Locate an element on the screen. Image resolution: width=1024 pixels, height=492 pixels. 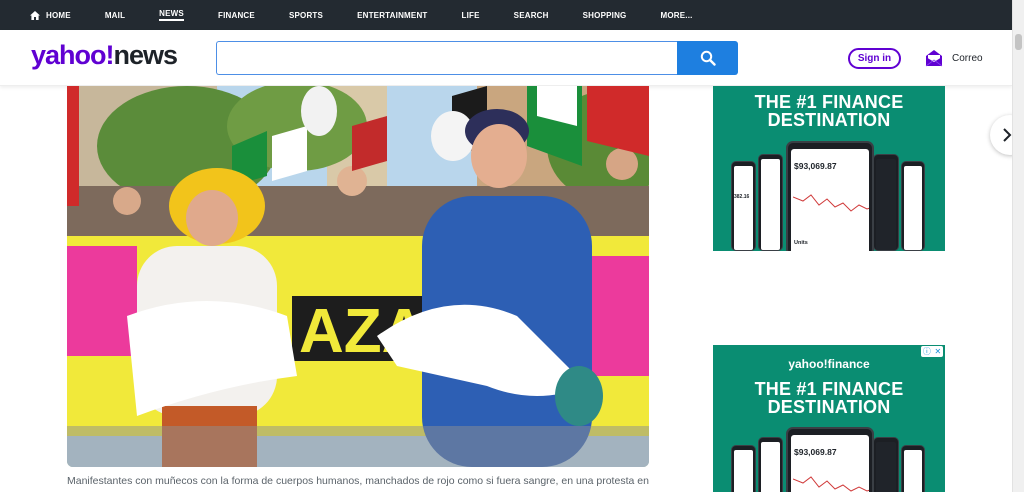
phone-tab-label: Units is located at coordinates (801, 243).